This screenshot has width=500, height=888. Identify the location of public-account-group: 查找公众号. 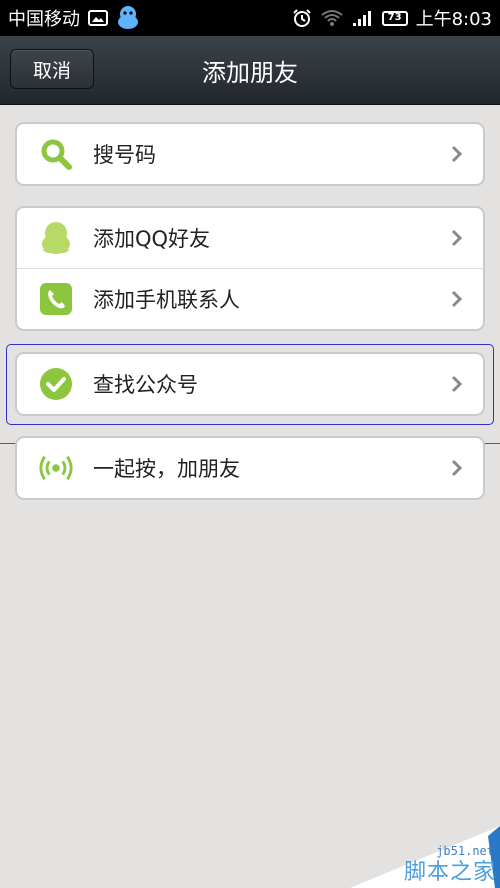
(250, 384).